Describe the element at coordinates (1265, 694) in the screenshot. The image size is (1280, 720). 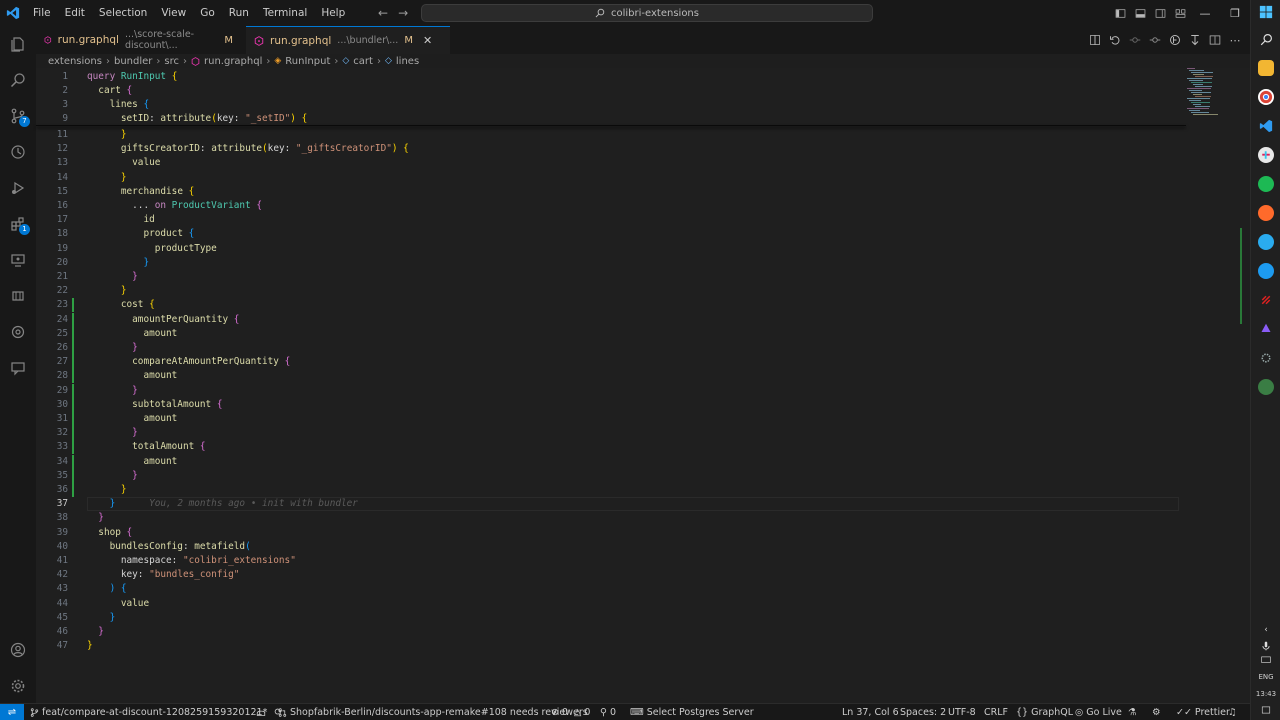
I see `clock-time: 13:43` at that location.